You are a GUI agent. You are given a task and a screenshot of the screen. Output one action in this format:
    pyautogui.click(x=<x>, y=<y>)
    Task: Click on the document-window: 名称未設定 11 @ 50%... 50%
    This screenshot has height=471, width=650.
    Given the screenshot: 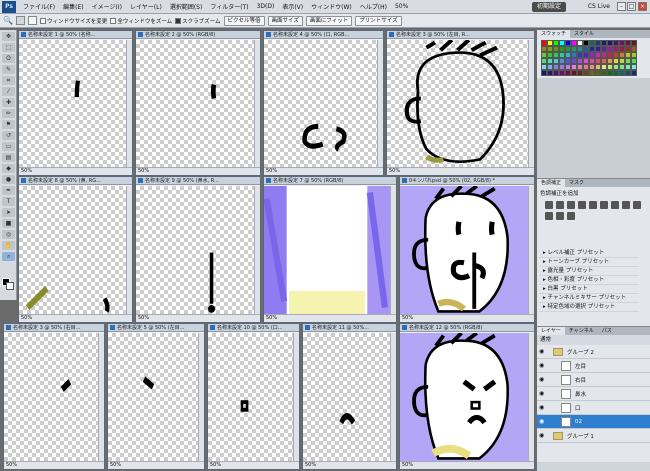 What is the action you would take?
    pyautogui.click(x=349, y=396)
    